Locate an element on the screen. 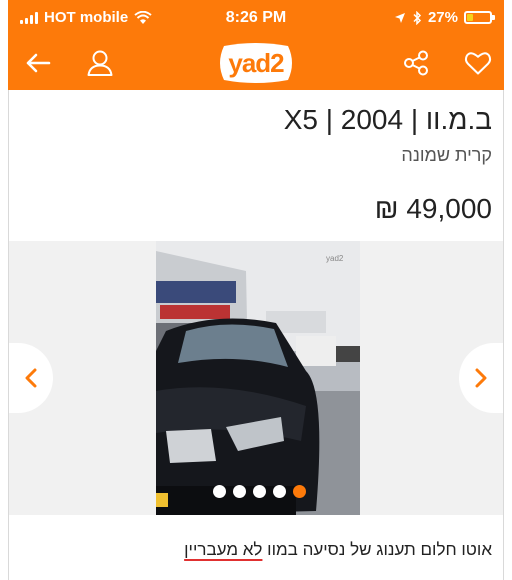 Image resolution: width=512 pixels, height=580 pixels. yad2-logo: yad2 is located at coordinates (256, 63).